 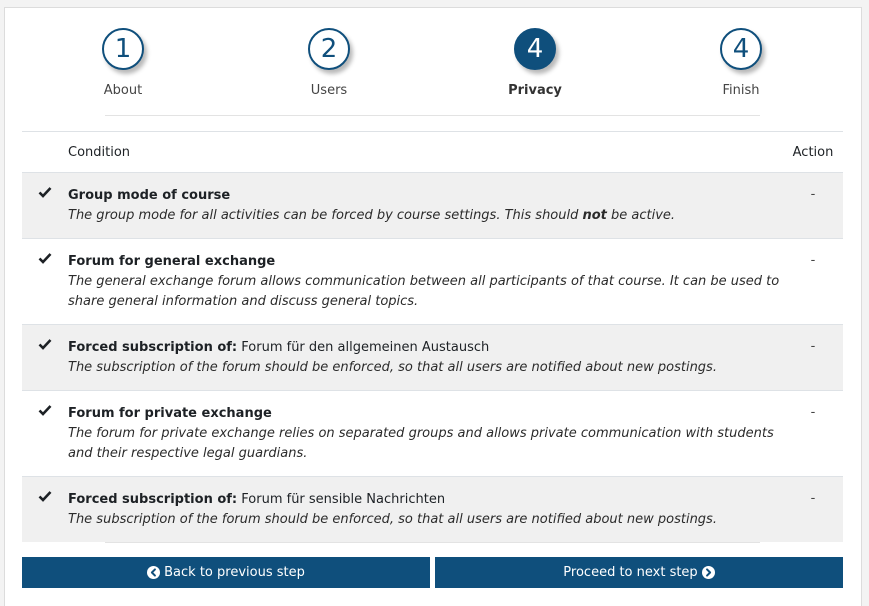 I want to click on step-about: 1 About, so click(x=123, y=63).